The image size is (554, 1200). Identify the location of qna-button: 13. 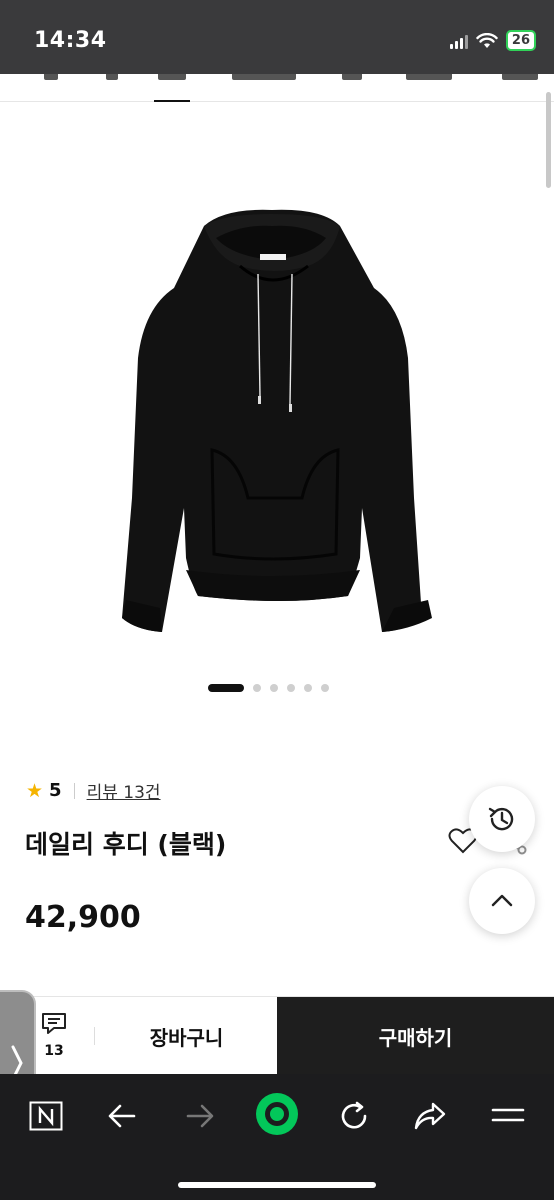
(54, 1035).